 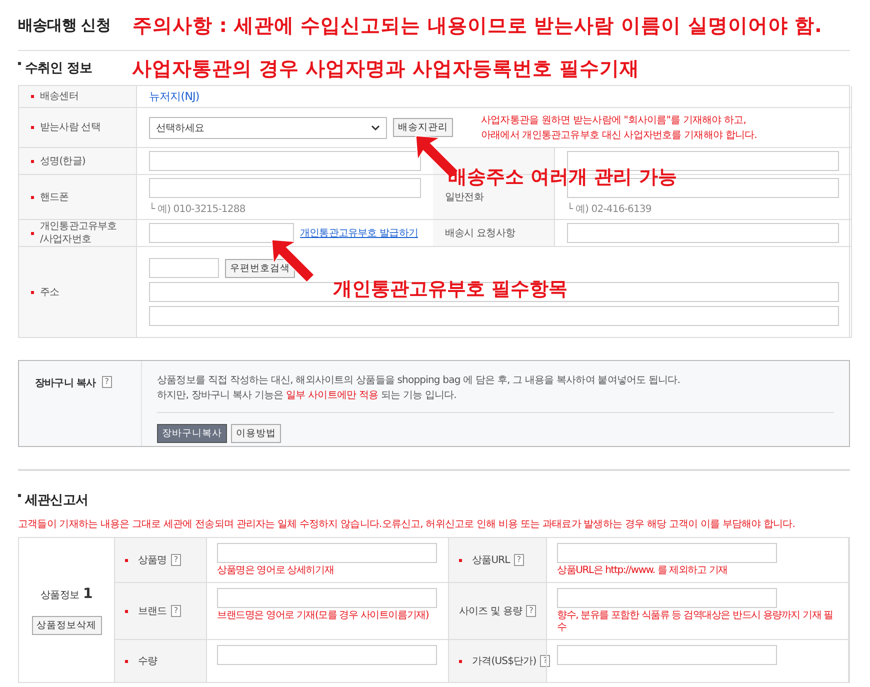 What do you see at coordinates (307, 396) in the screenshot?
I see `cart-description: 하지만, 장바구니 복사 기능은 일부 사이트에만 적용 되는 기능 입니다.` at bounding box center [307, 396].